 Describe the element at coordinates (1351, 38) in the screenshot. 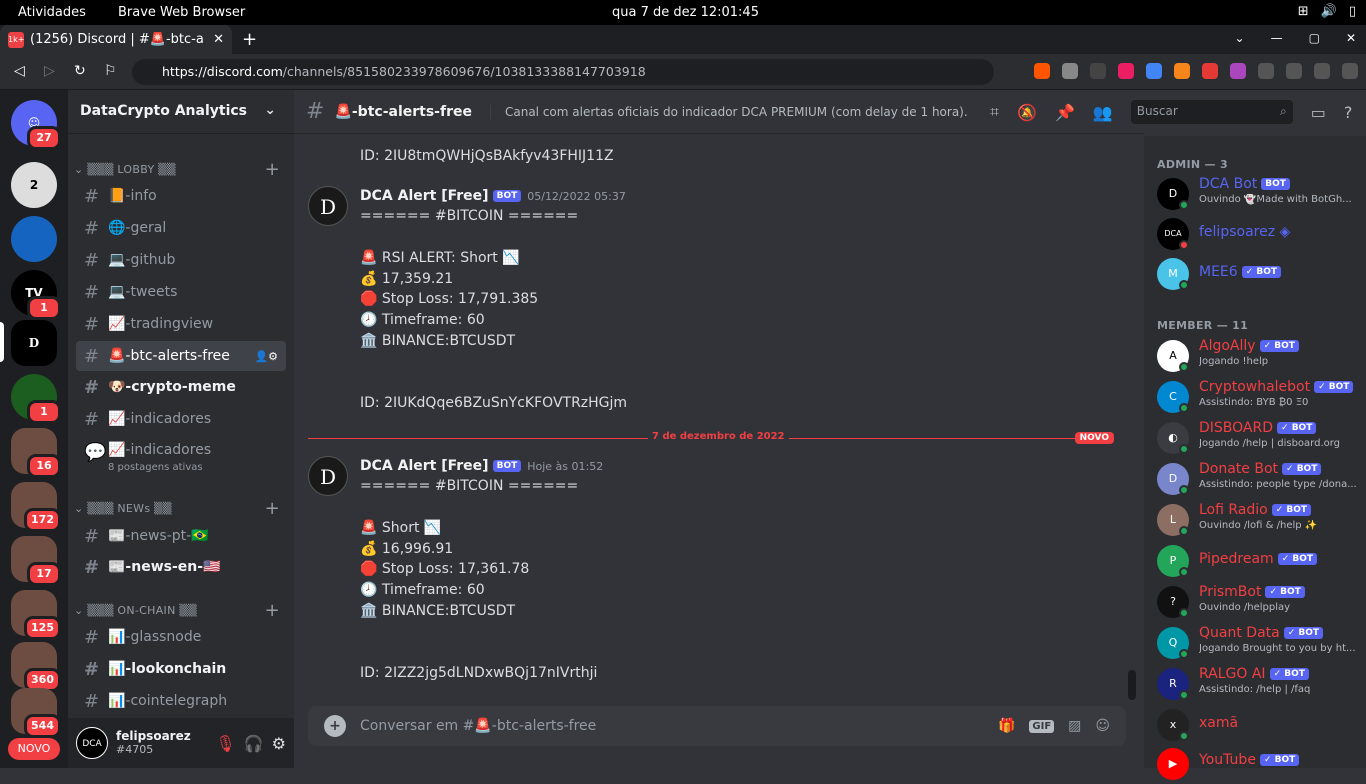

I see `close-window-icon: ✕` at that location.